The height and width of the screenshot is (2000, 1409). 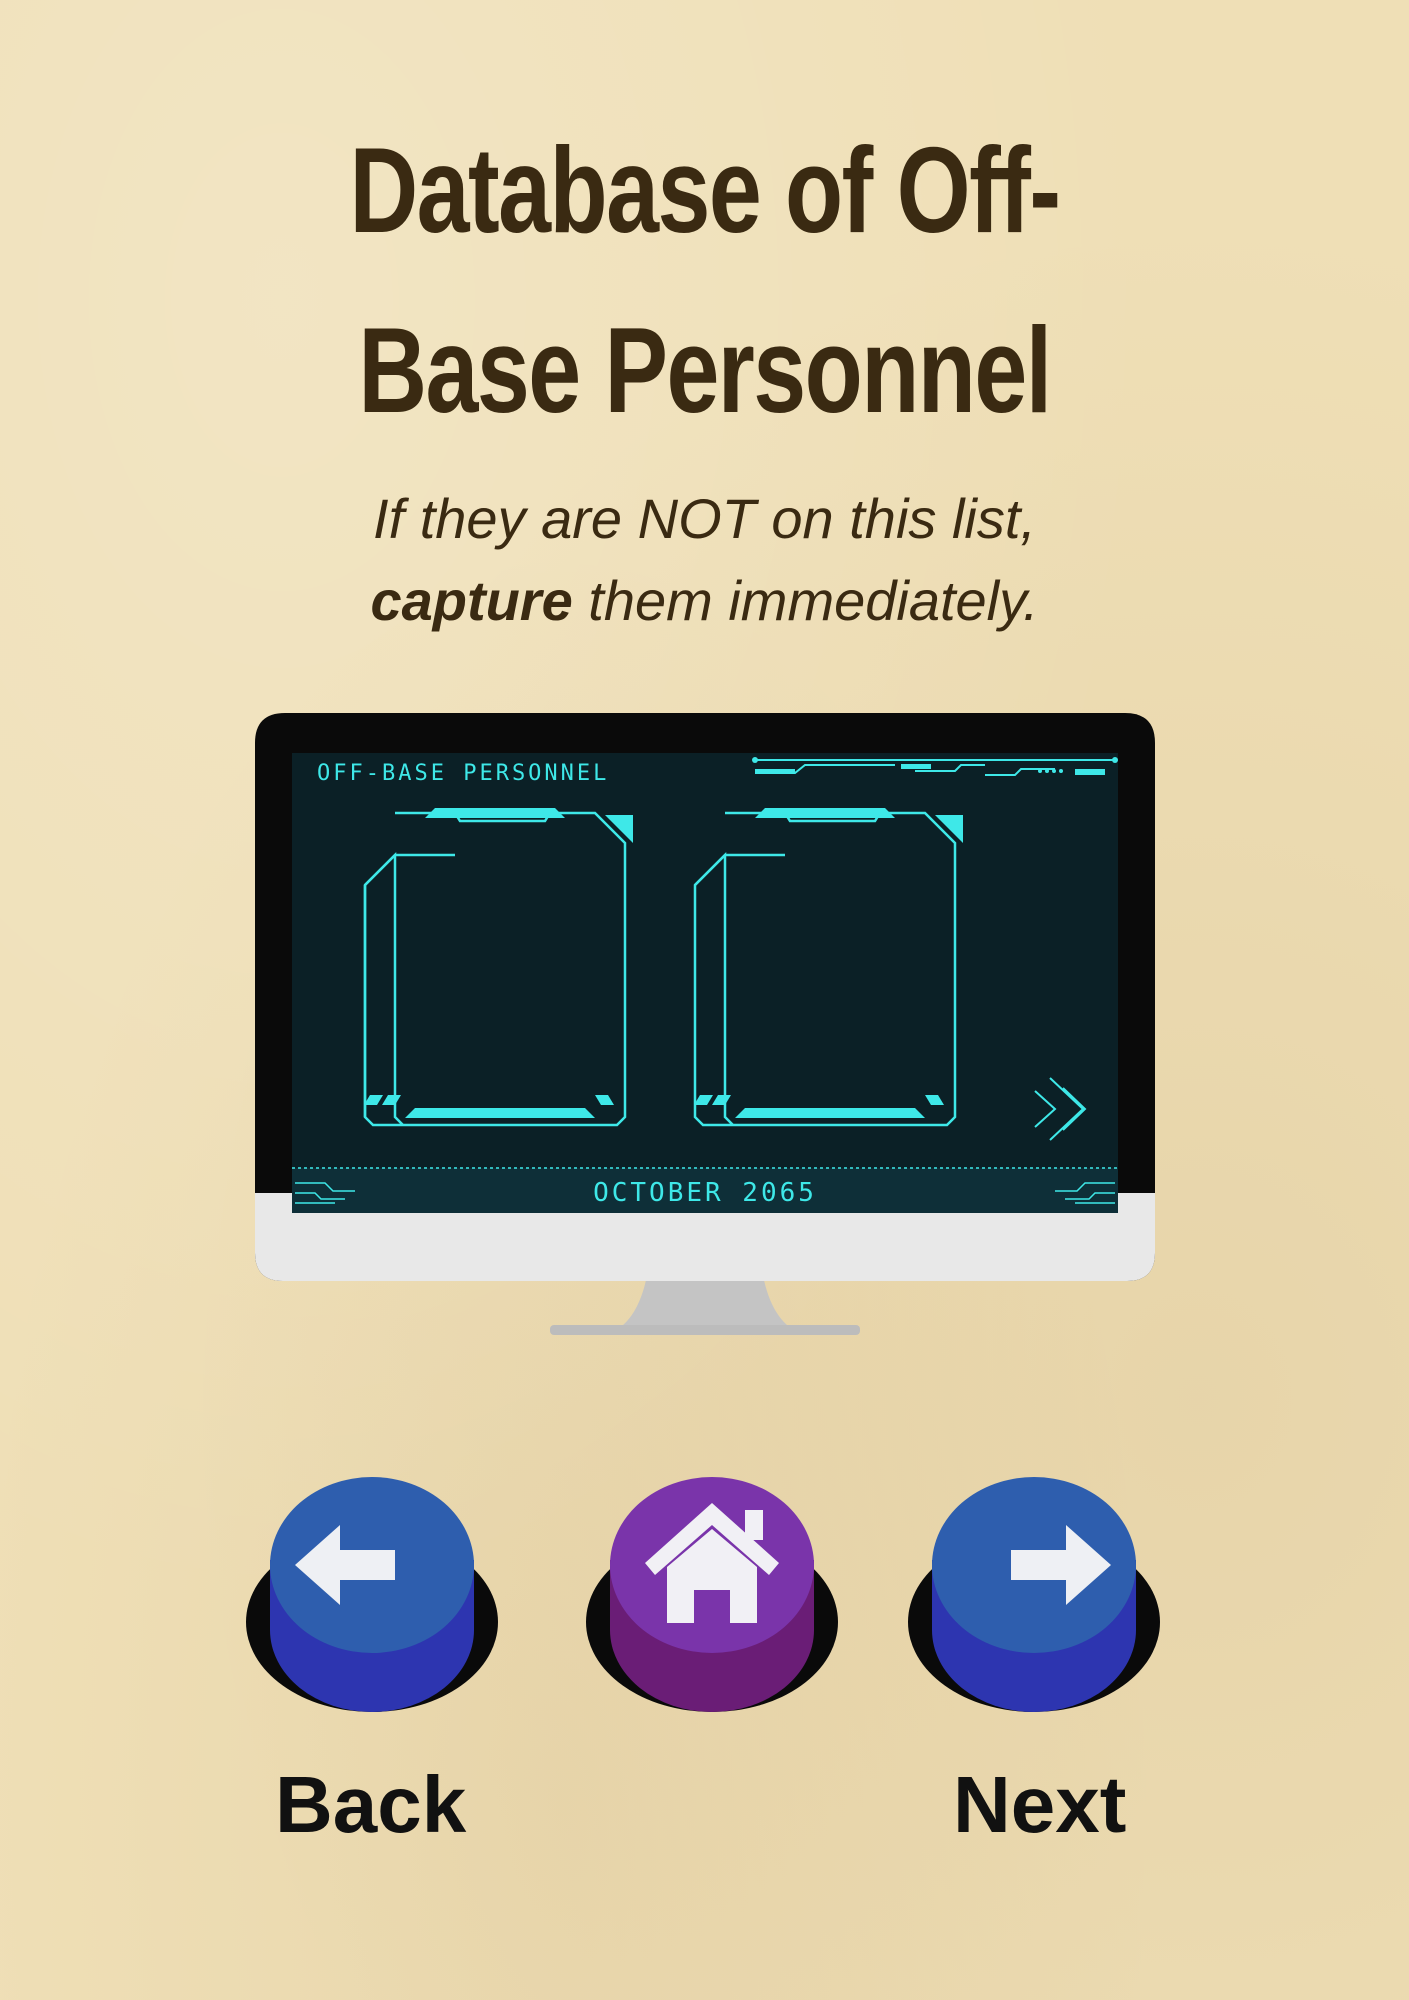 What do you see at coordinates (705, 983) in the screenshot?
I see `screen-background` at bounding box center [705, 983].